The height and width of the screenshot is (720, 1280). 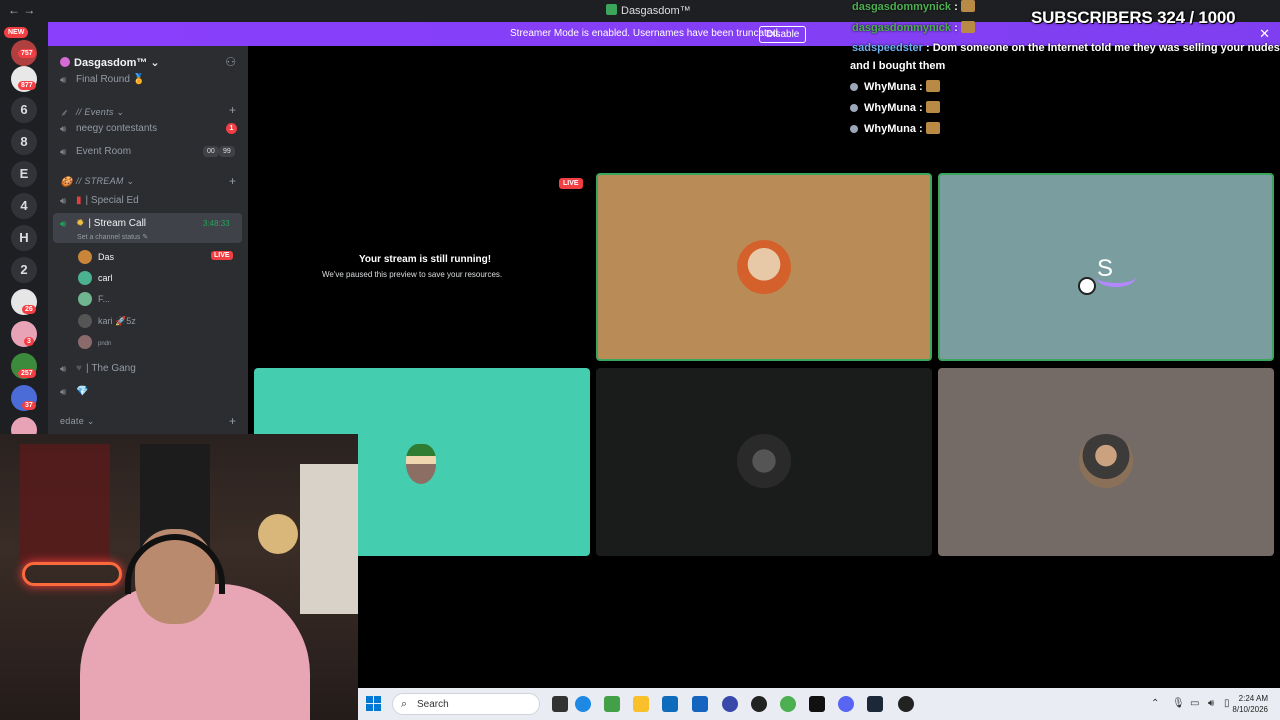 What do you see at coordinates (656, 11) in the screenshot?
I see `window-title-text: Dasgasdom™` at bounding box center [656, 11].